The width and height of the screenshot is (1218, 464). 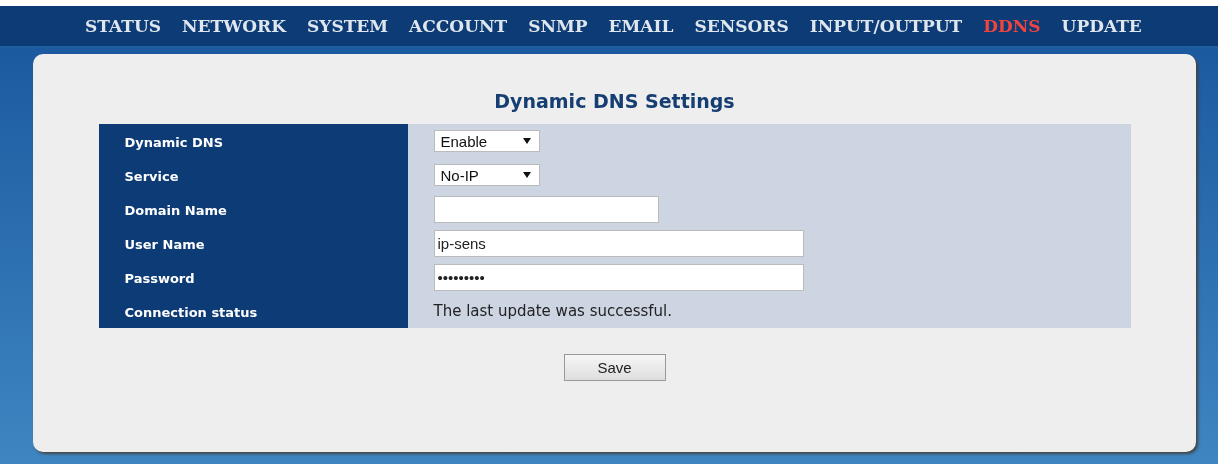 What do you see at coordinates (486, 141) in the screenshot?
I see `dropdown: Enable` at bounding box center [486, 141].